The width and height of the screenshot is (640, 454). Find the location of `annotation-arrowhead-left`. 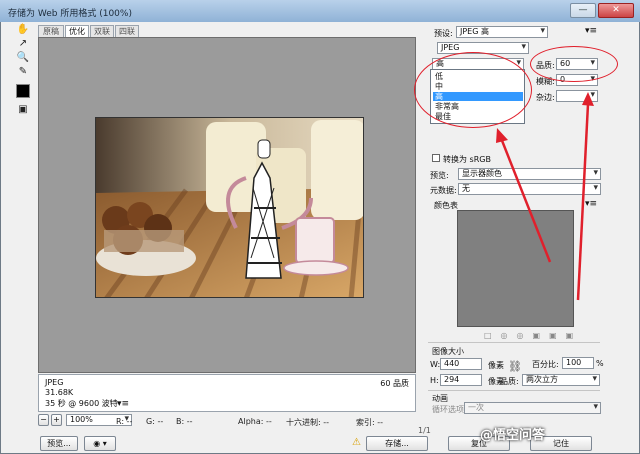

annotation-arrowhead-left is located at coordinates (502, 135).